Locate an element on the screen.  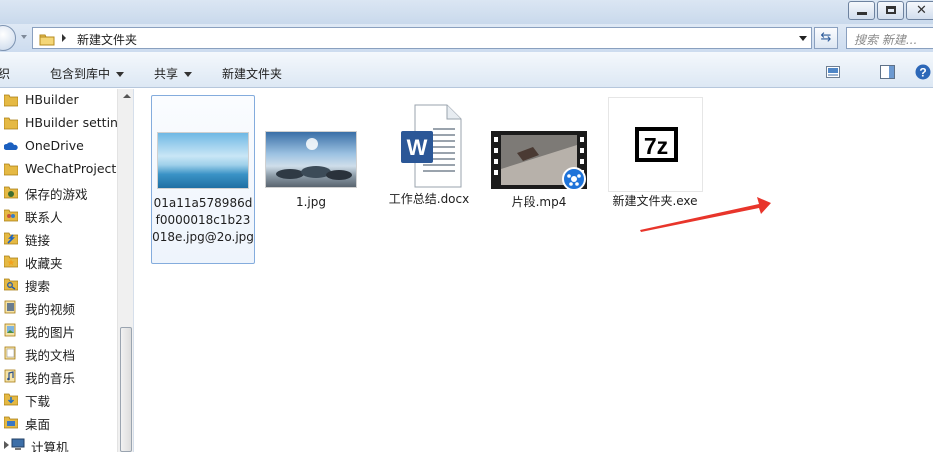
address-bar: 新建文件夹 is located at coordinates (422, 38).